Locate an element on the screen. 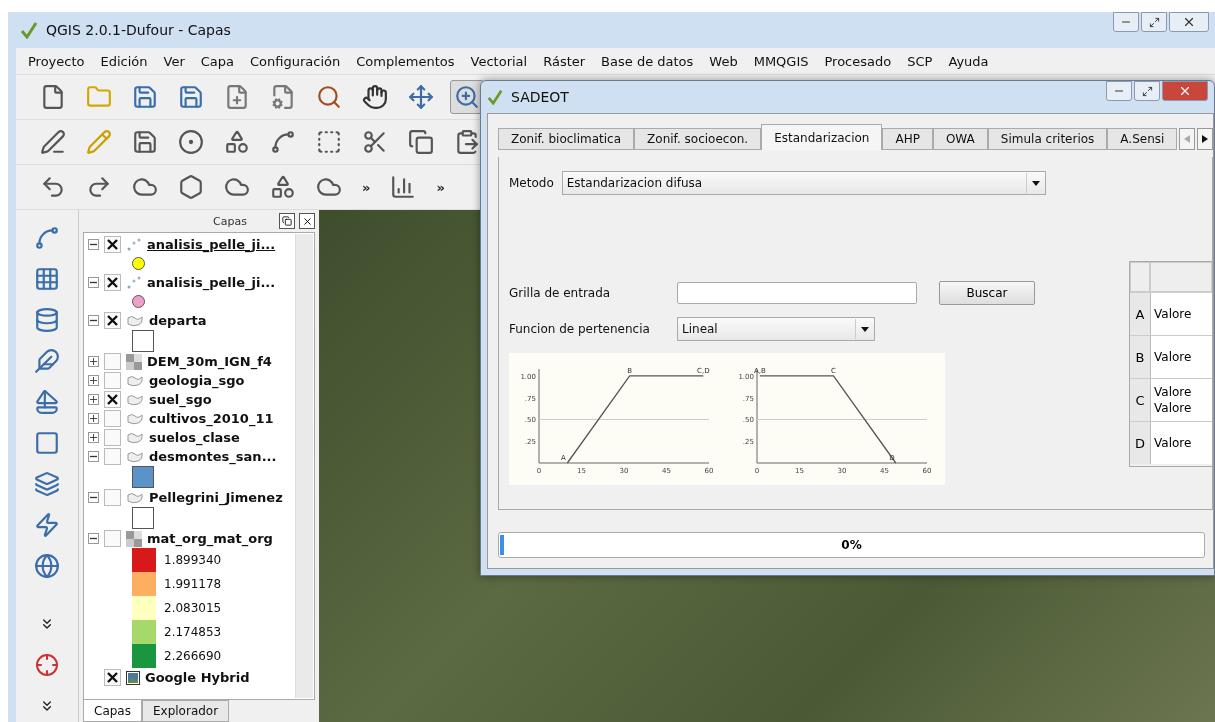  plugin-logo-icon is located at coordinates (495, 97).